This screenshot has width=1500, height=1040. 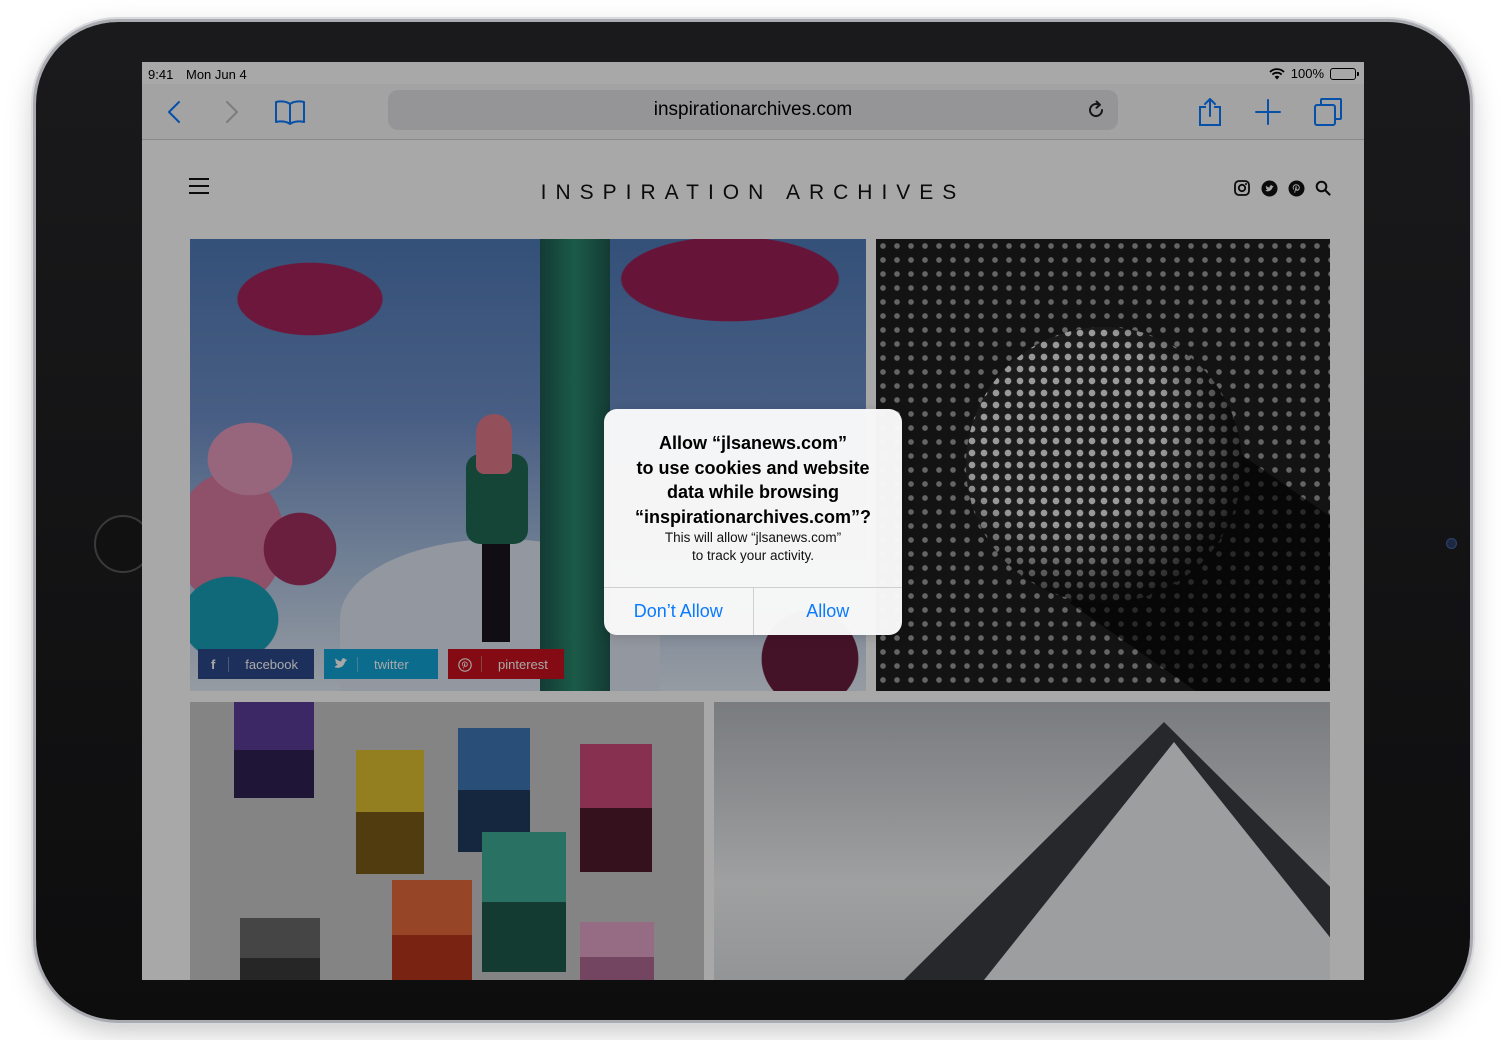 I want to click on allow-button: Allow, so click(x=827, y=611).